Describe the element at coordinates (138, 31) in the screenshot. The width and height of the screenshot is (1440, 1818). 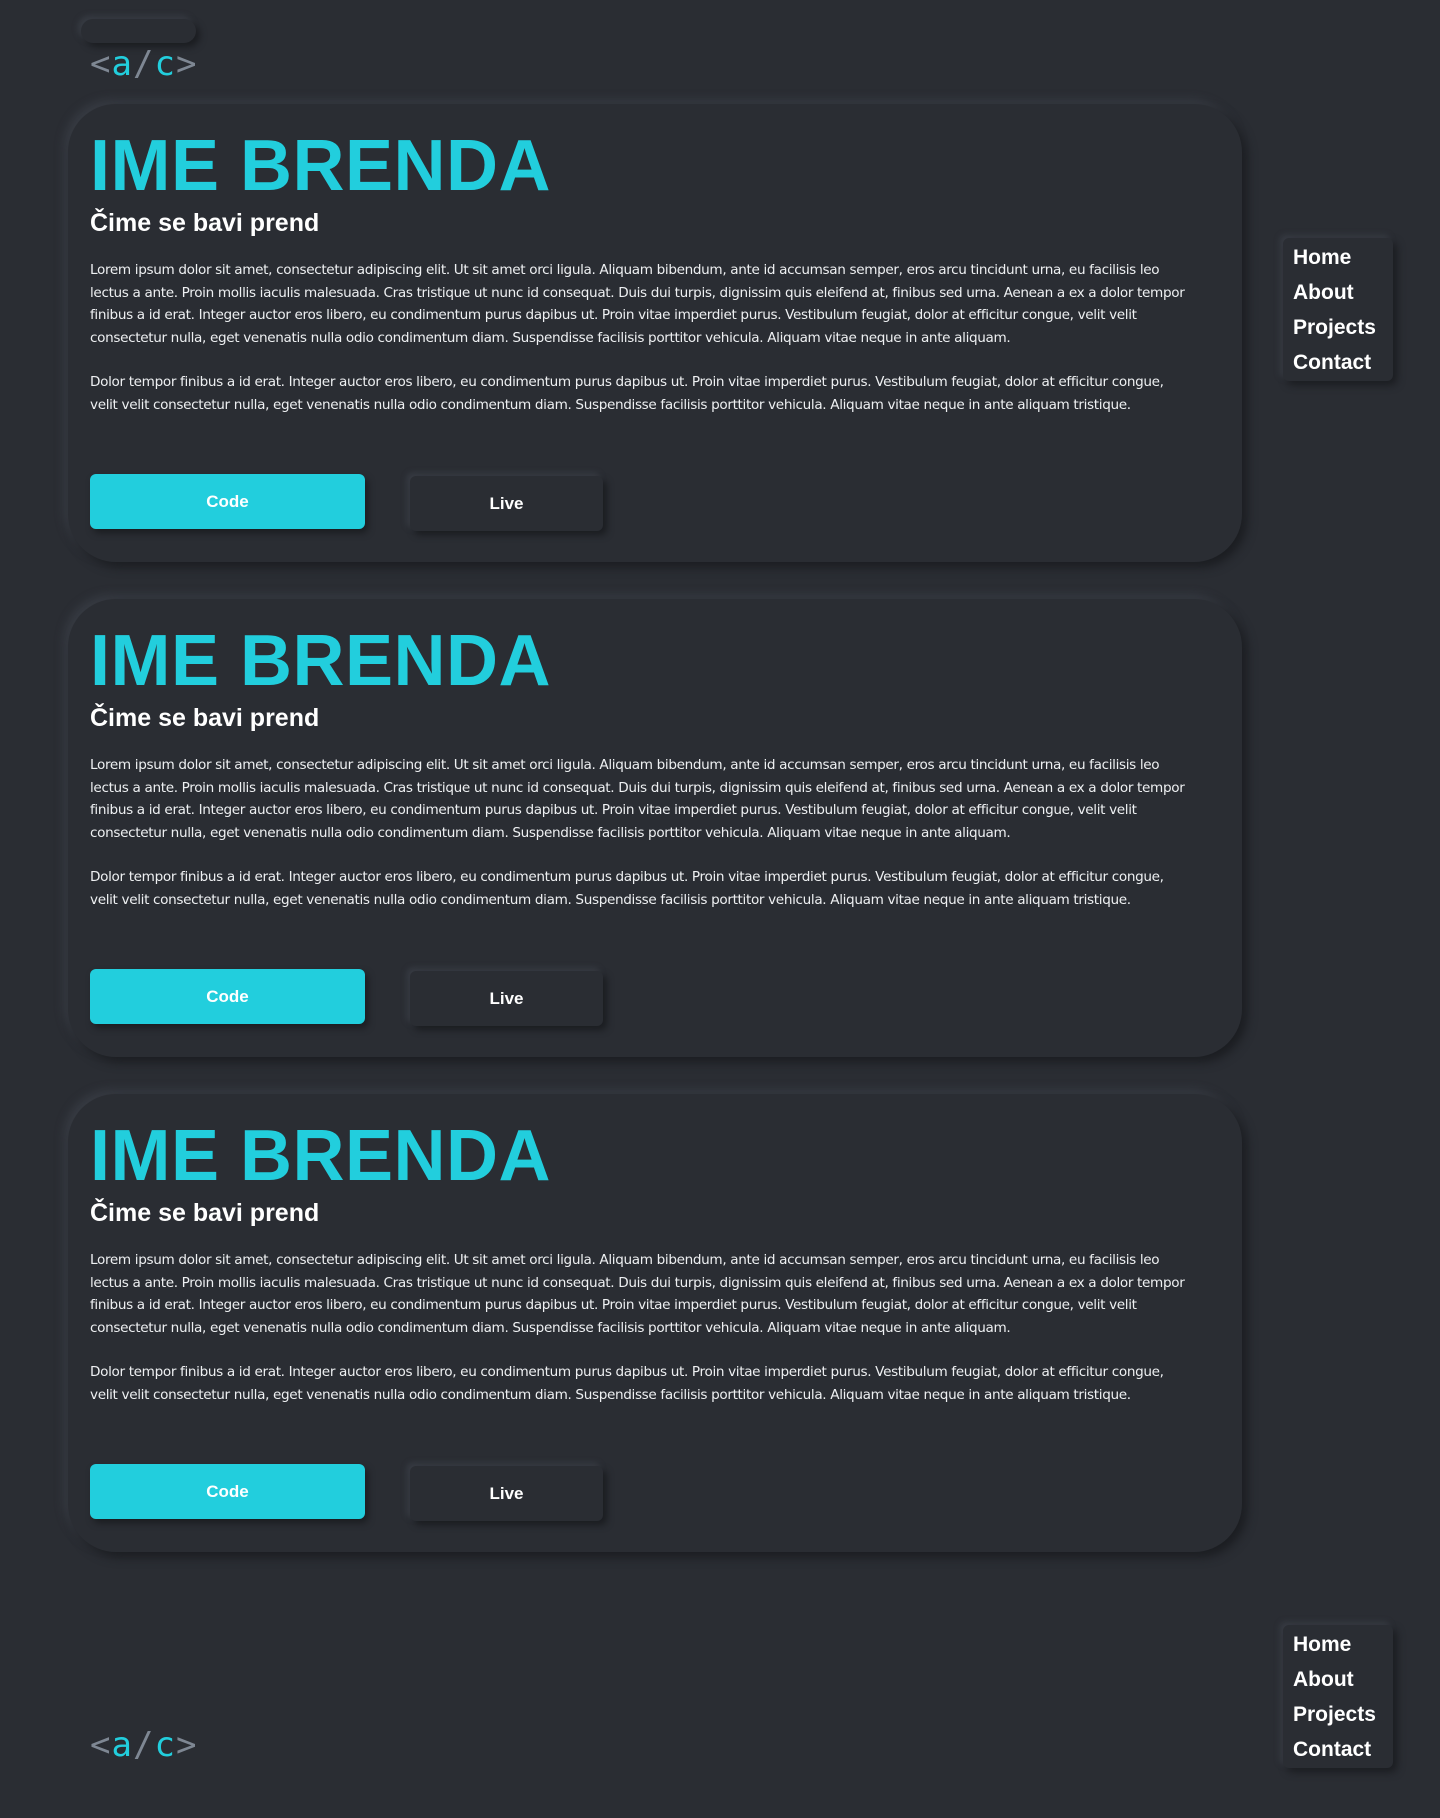
I see `top-pill-decoration` at that location.